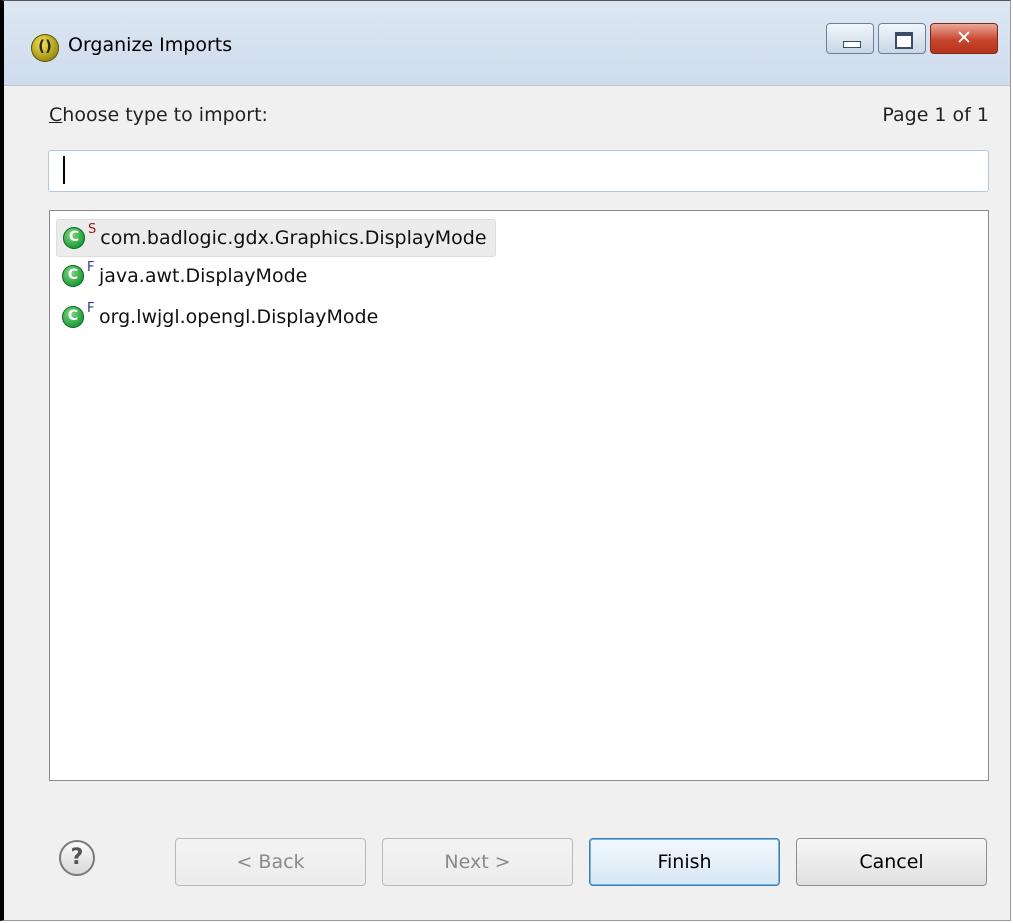 The width and height of the screenshot is (1013, 923). Describe the element at coordinates (203, 276) in the screenshot. I see `type-name: java.awt.DisplayMode` at that location.